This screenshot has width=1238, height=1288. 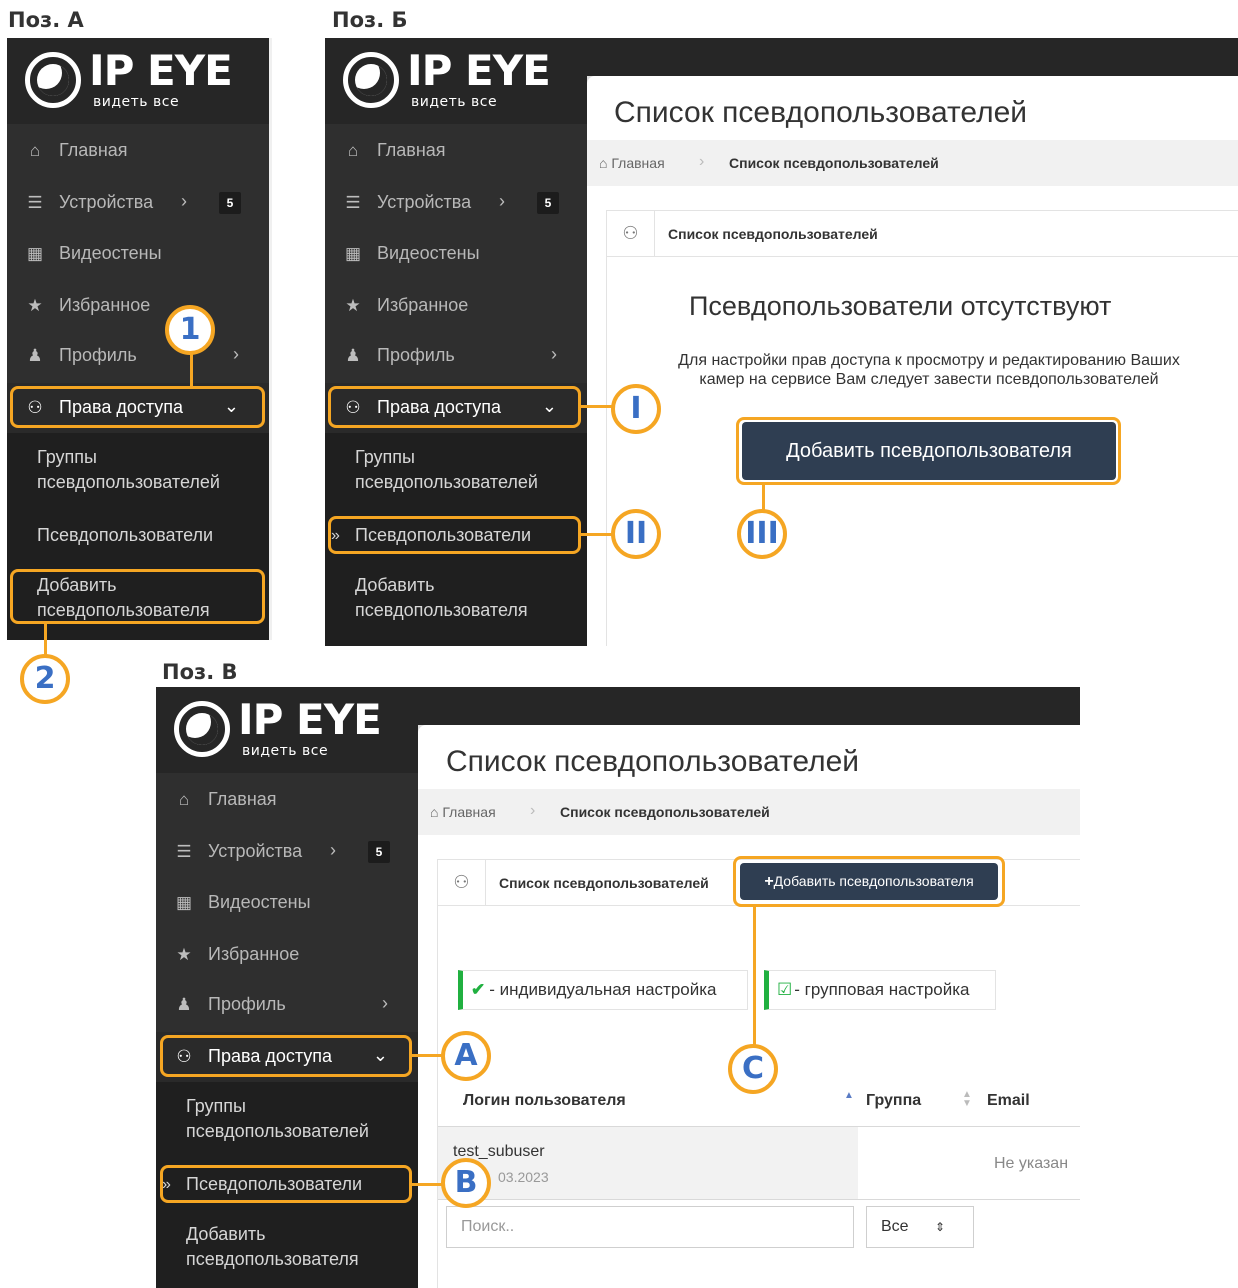 I want to click on highlight-pseudo-c, so click(x=286, y=1184).